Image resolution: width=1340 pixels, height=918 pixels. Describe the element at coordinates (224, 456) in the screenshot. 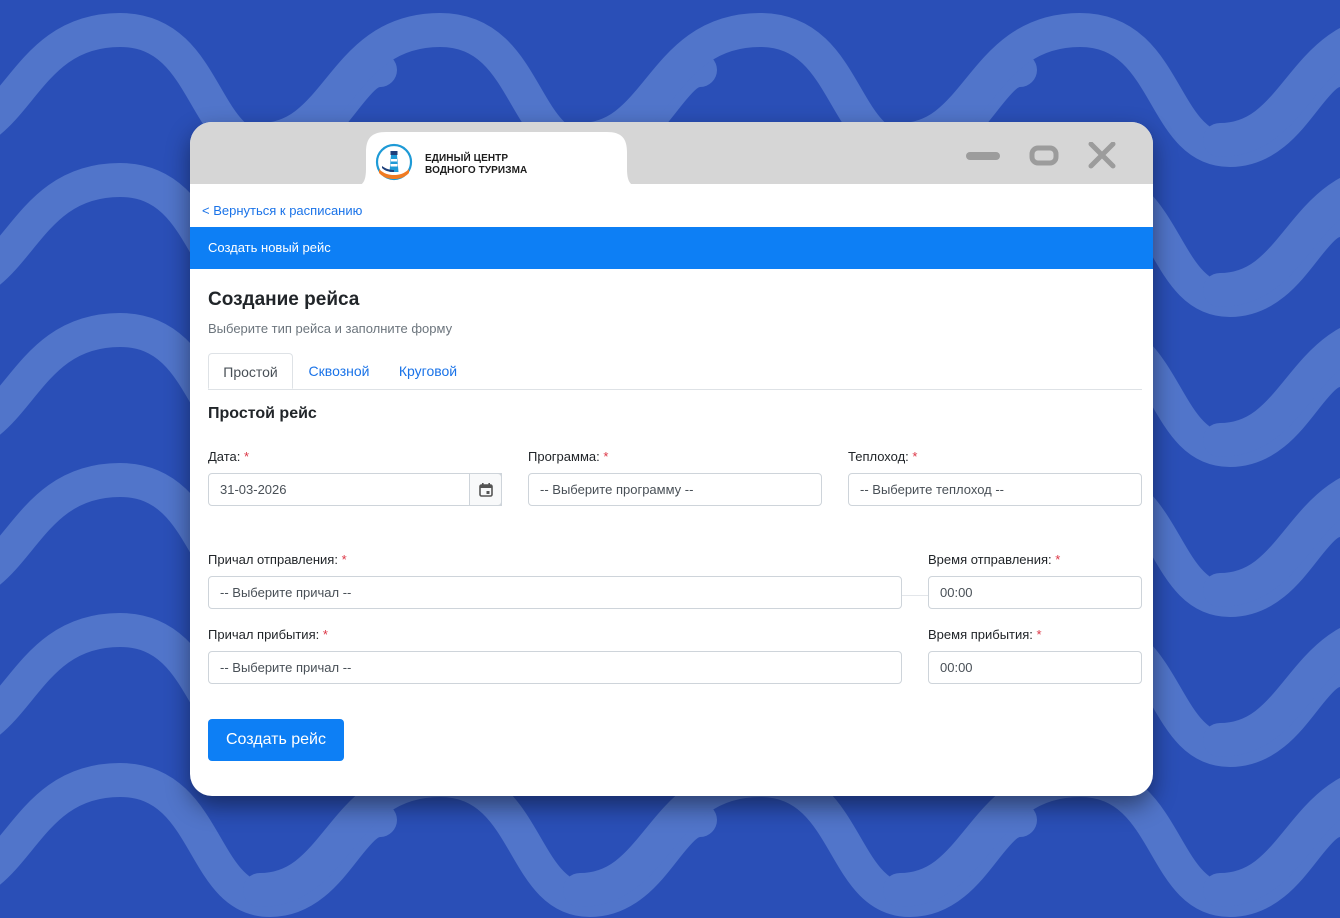

I see `date-label-text: Дата:` at that location.